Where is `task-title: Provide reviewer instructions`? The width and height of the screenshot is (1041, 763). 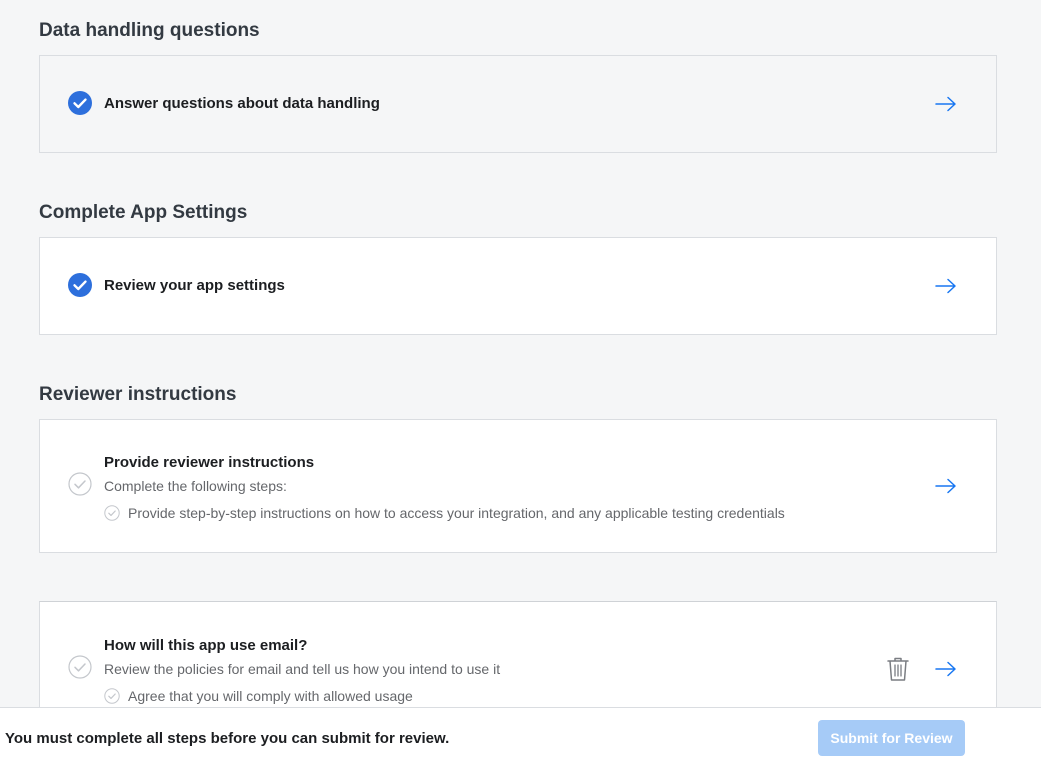
task-title: Provide reviewer instructions is located at coordinates (209, 462).